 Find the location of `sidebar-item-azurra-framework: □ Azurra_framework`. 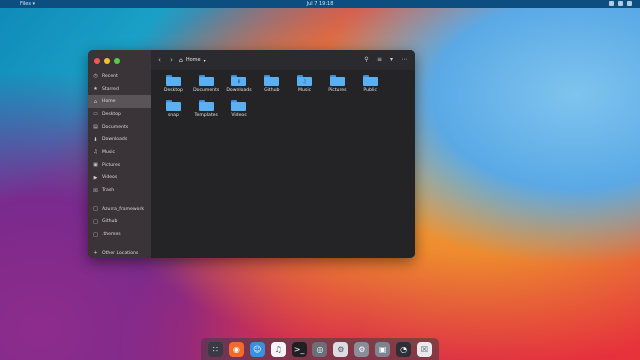

sidebar-item-azurra-framework: □ Azurra_framework is located at coordinates (119, 209).